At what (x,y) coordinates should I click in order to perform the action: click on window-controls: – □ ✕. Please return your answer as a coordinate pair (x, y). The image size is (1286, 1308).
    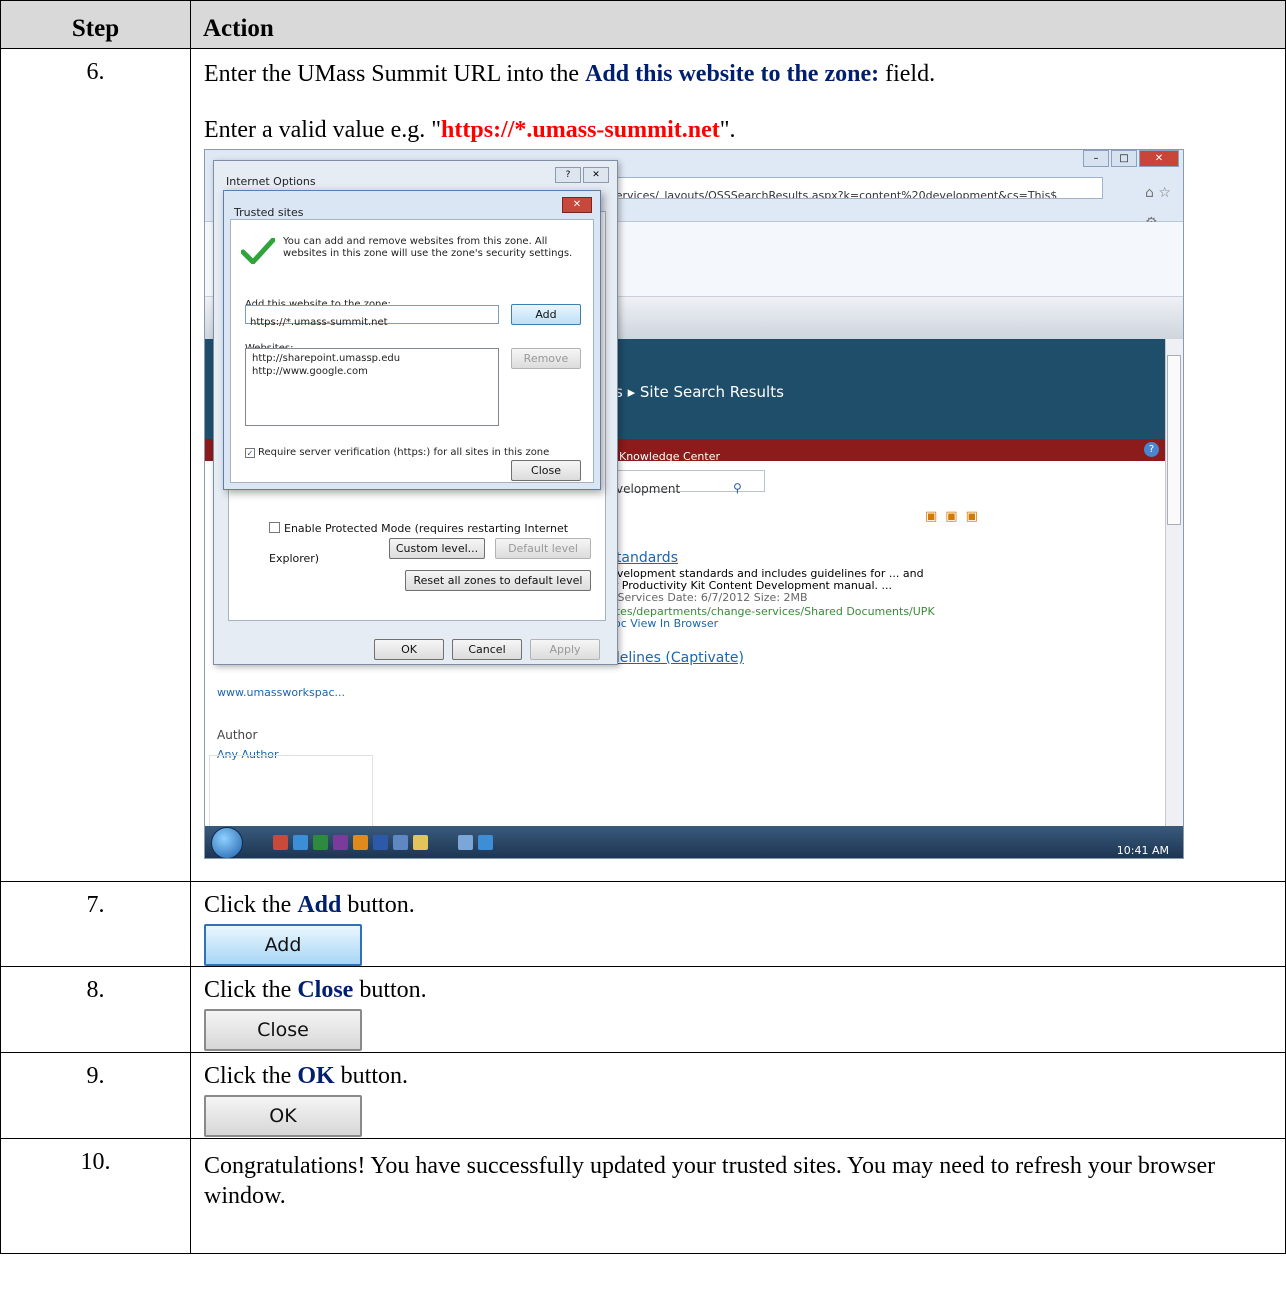
    Looking at the image, I should click on (1131, 158).